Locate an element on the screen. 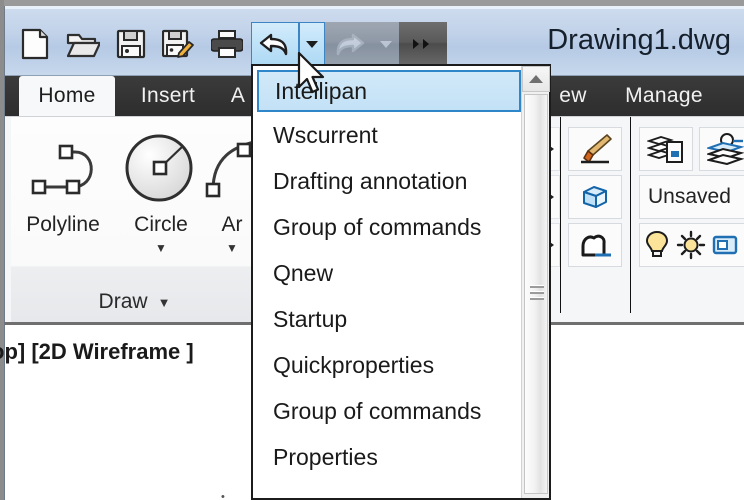 This screenshot has height=500, width=744. panel-draw-label: Draw is located at coordinates (123, 301).